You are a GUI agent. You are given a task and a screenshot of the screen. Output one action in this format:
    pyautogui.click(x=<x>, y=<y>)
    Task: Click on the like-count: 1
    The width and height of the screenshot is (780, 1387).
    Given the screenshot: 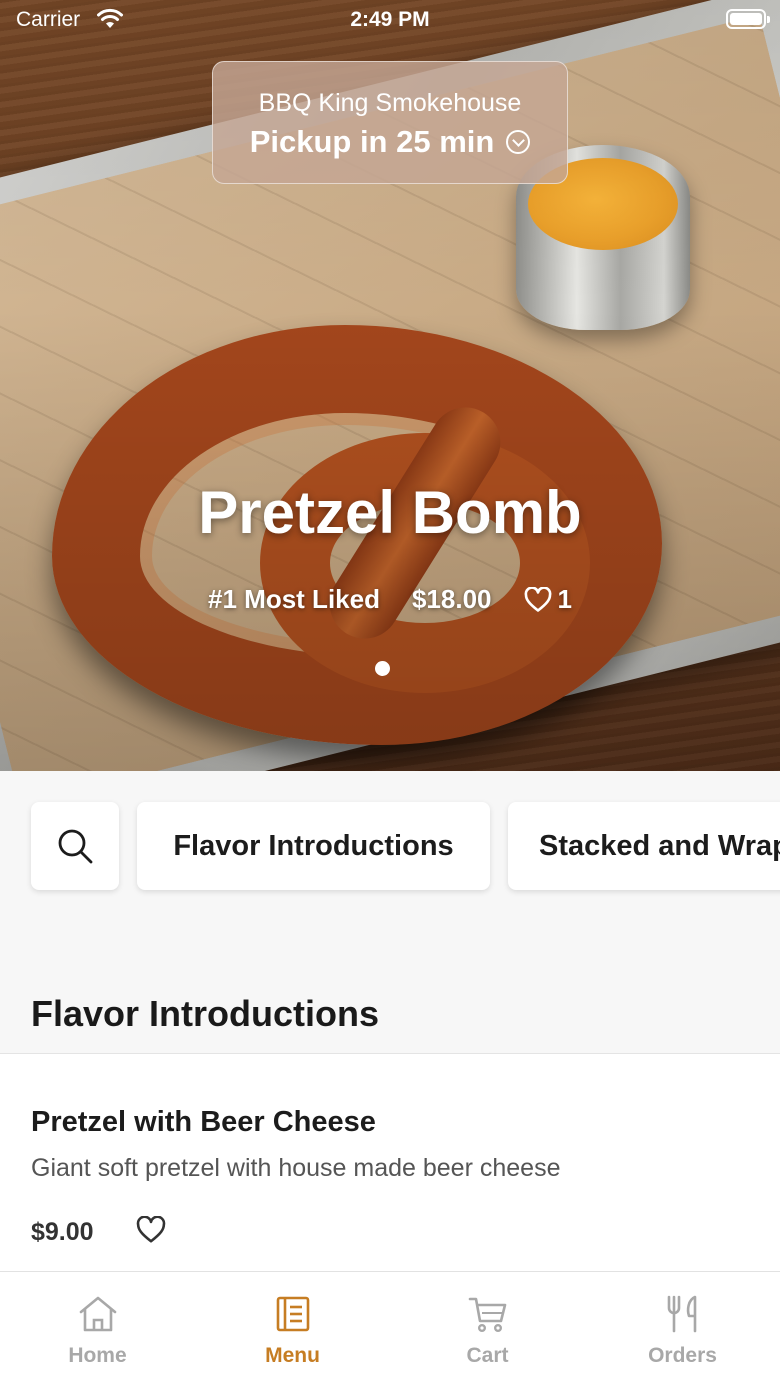 What is the action you would take?
    pyautogui.click(x=564, y=599)
    